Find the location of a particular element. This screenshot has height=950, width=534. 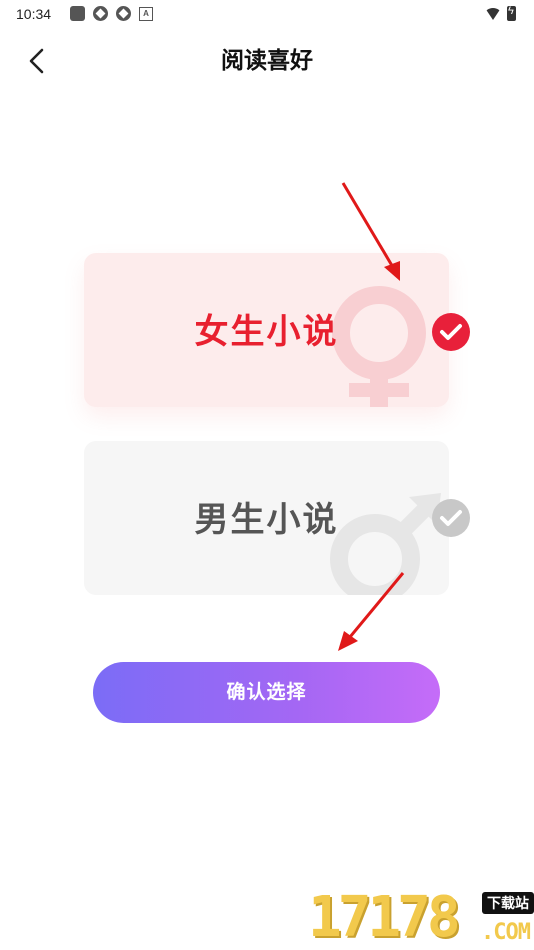

status-time: 10:34 is located at coordinates (34, 14).